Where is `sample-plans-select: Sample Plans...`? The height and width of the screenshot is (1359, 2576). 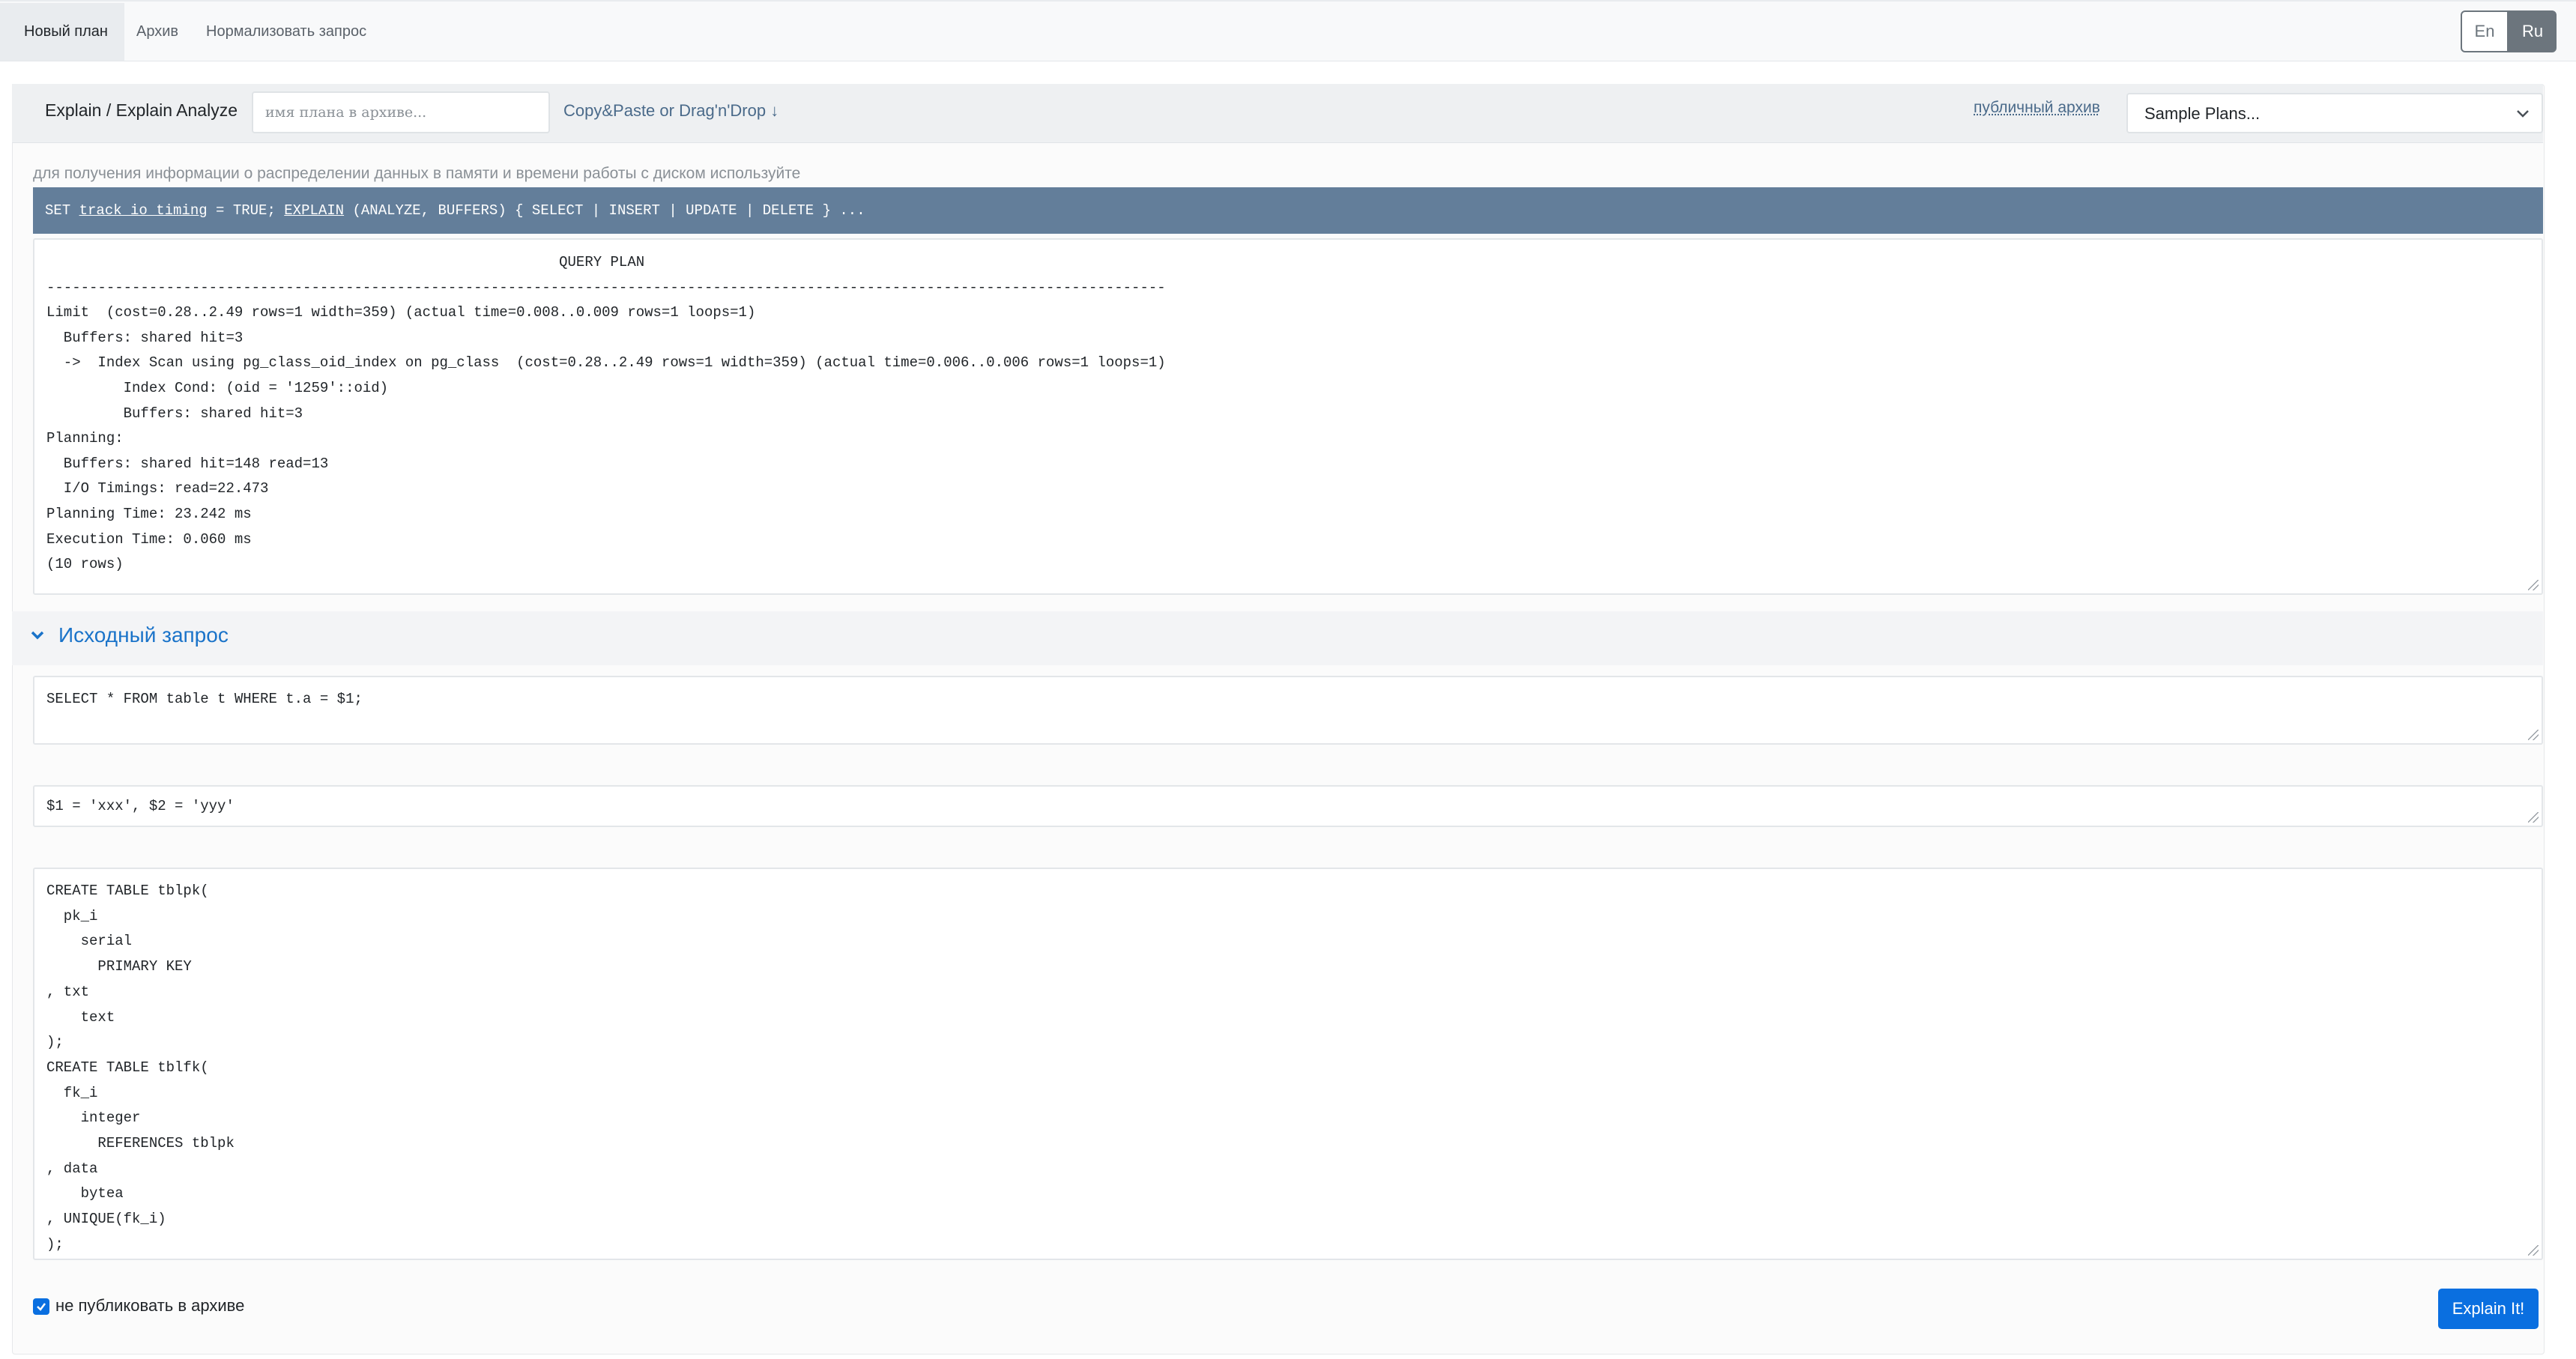 sample-plans-select: Sample Plans... is located at coordinates (2334, 113).